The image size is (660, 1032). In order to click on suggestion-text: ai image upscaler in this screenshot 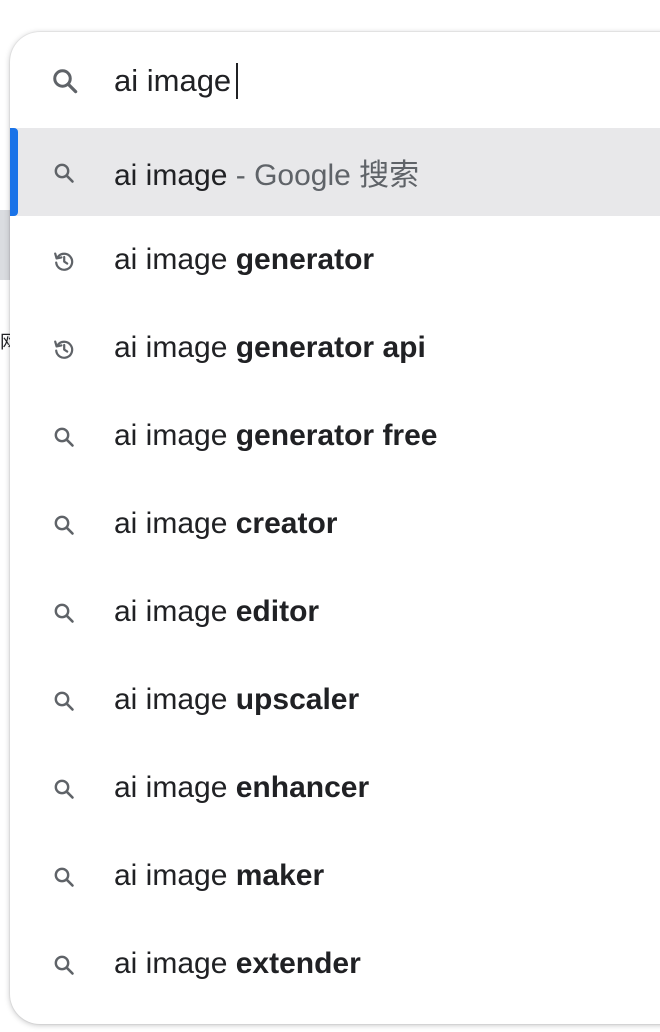, I will do `click(236, 700)`.